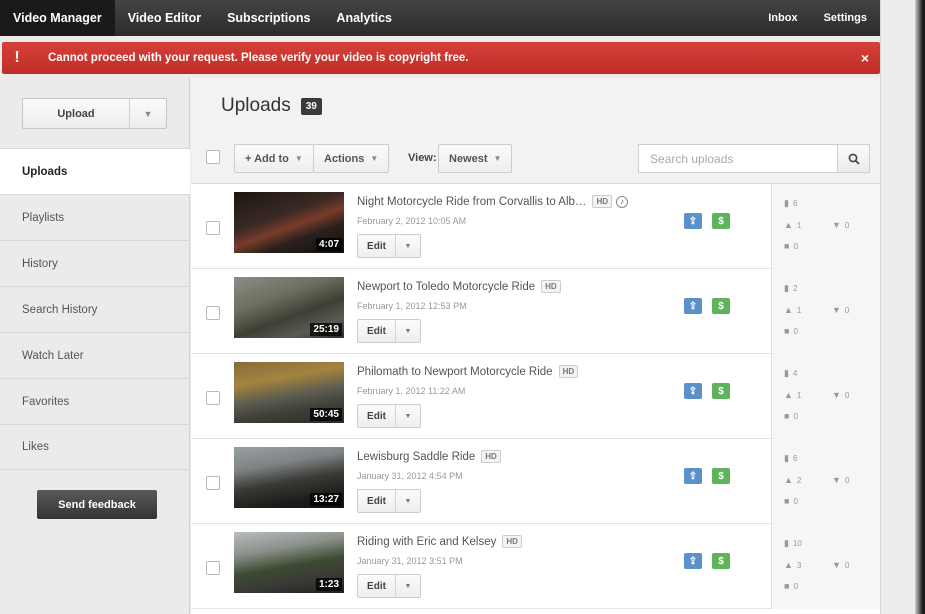 Image resolution: width=925 pixels, height=614 pixels. What do you see at coordinates (865, 58) in the screenshot?
I see `close-icon: ×` at bounding box center [865, 58].